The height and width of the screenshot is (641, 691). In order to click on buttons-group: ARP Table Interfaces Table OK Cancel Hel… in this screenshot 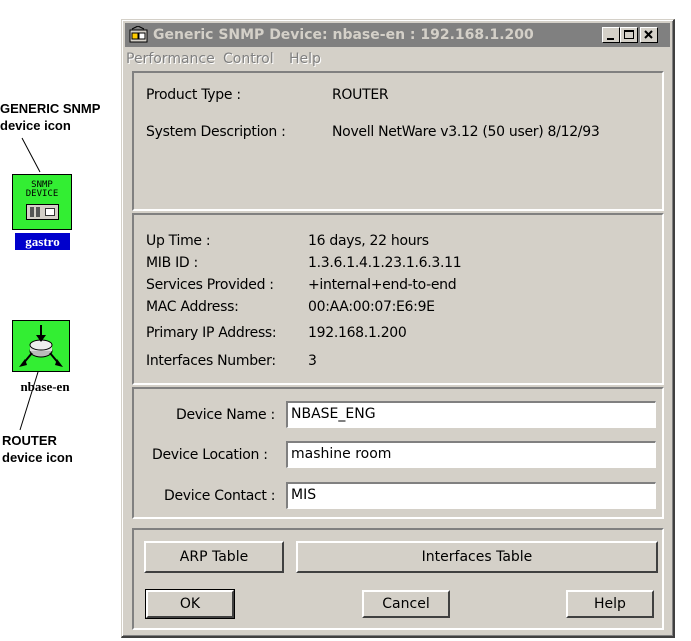, I will do `click(398, 579)`.